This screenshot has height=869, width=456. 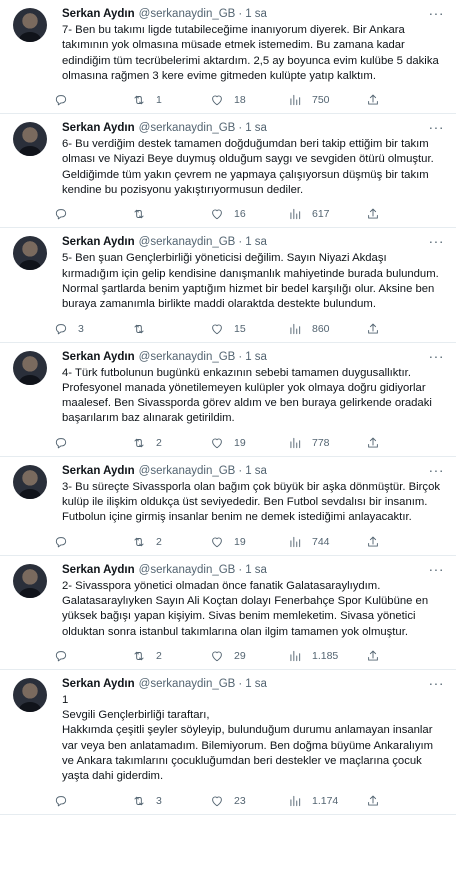 I want to click on like-count: 19, so click(x=240, y=442).